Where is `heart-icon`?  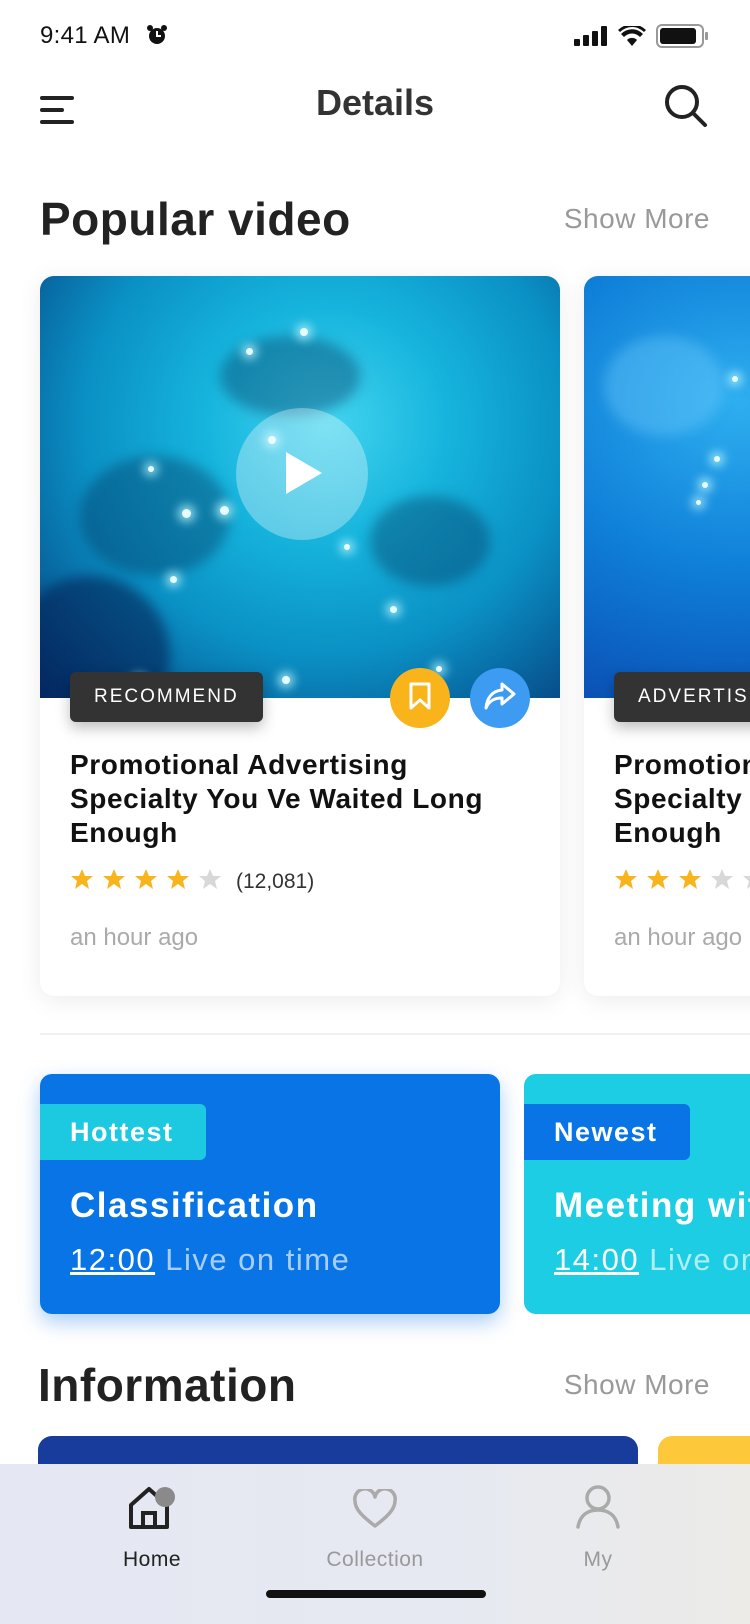
heart-icon is located at coordinates (375, 1510).